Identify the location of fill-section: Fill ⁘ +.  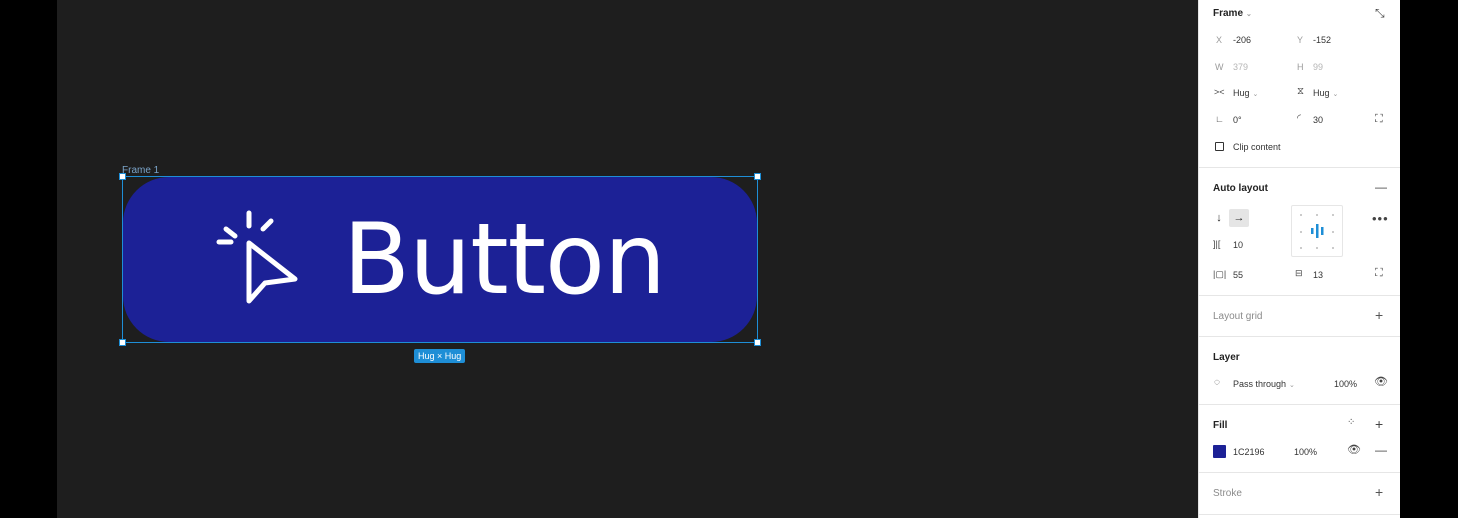
(1300, 439).